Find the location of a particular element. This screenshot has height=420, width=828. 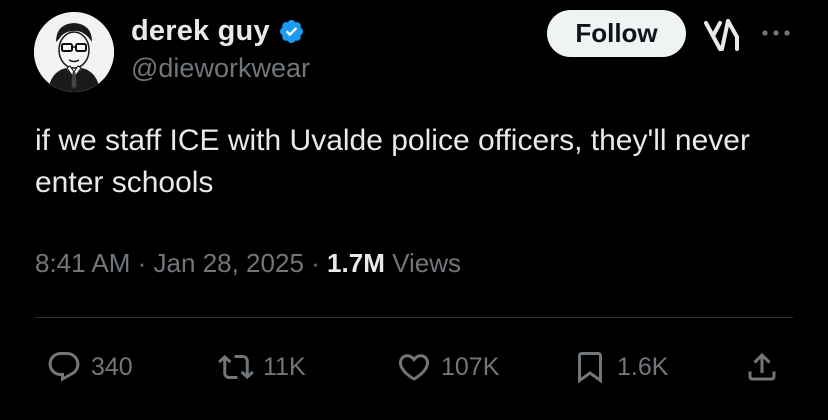

avatar-illustration is located at coordinates (74, 52).